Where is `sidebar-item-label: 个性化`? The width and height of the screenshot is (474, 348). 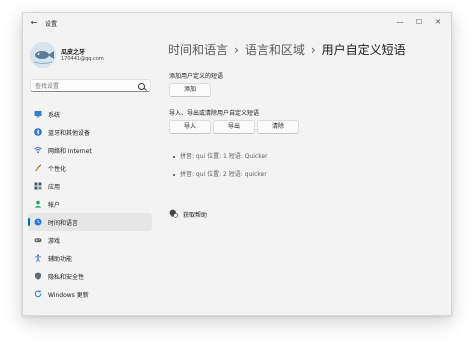 sidebar-item-label: 个性化 is located at coordinates (57, 169).